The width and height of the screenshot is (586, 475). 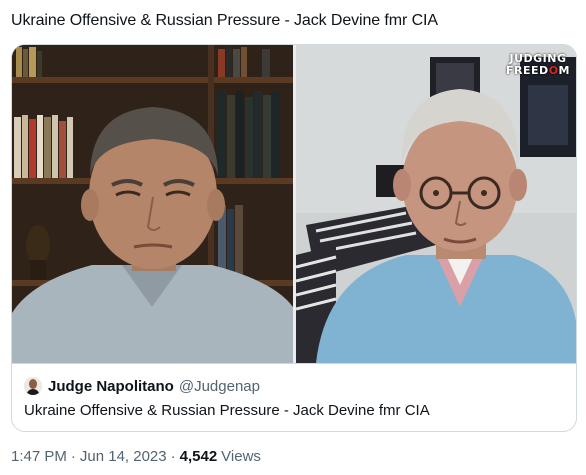 I want to click on tweet-meta: 1:47 PM · Jun 14, 2023 · 4,542 Views, so click(x=136, y=456).